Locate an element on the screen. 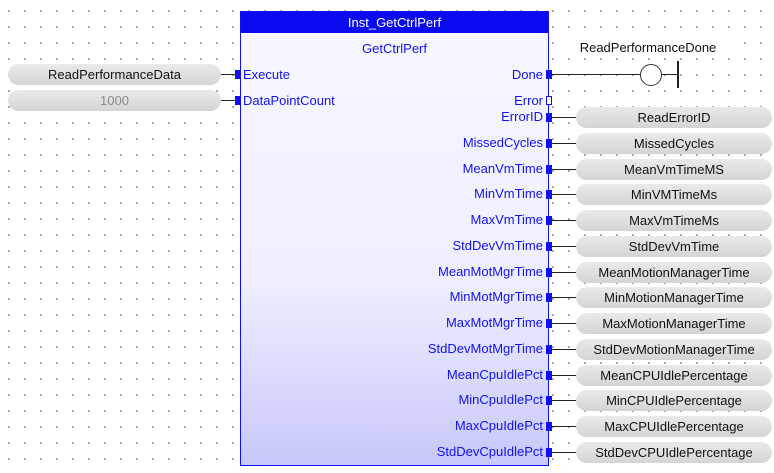 This screenshot has width=774, height=473. pin-errorid: ErrorID is located at coordinates (522, 116).